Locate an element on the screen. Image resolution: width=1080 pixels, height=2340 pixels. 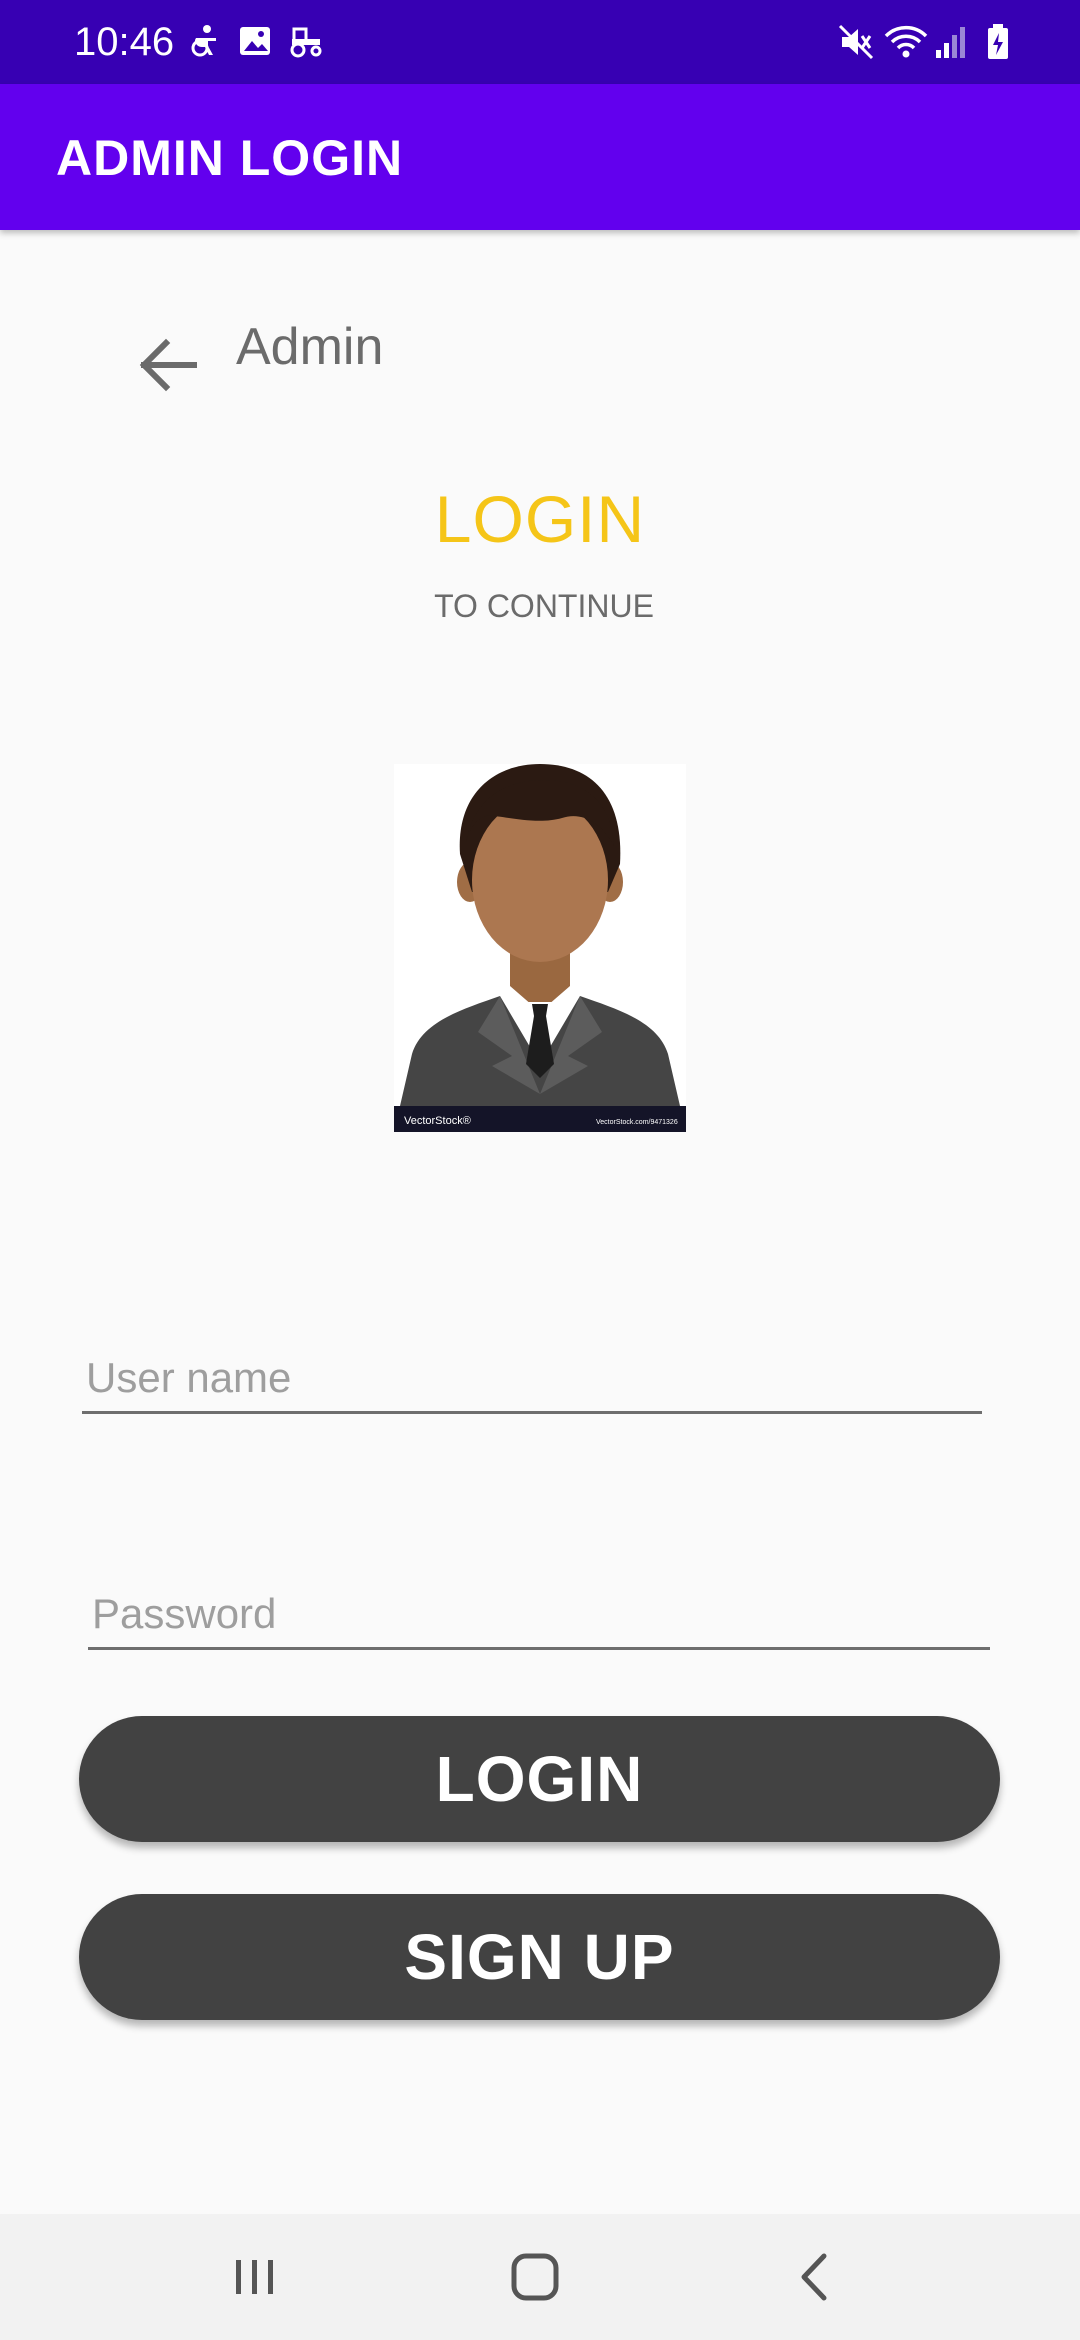
tractor-icon is located at coordinates (306, 42).